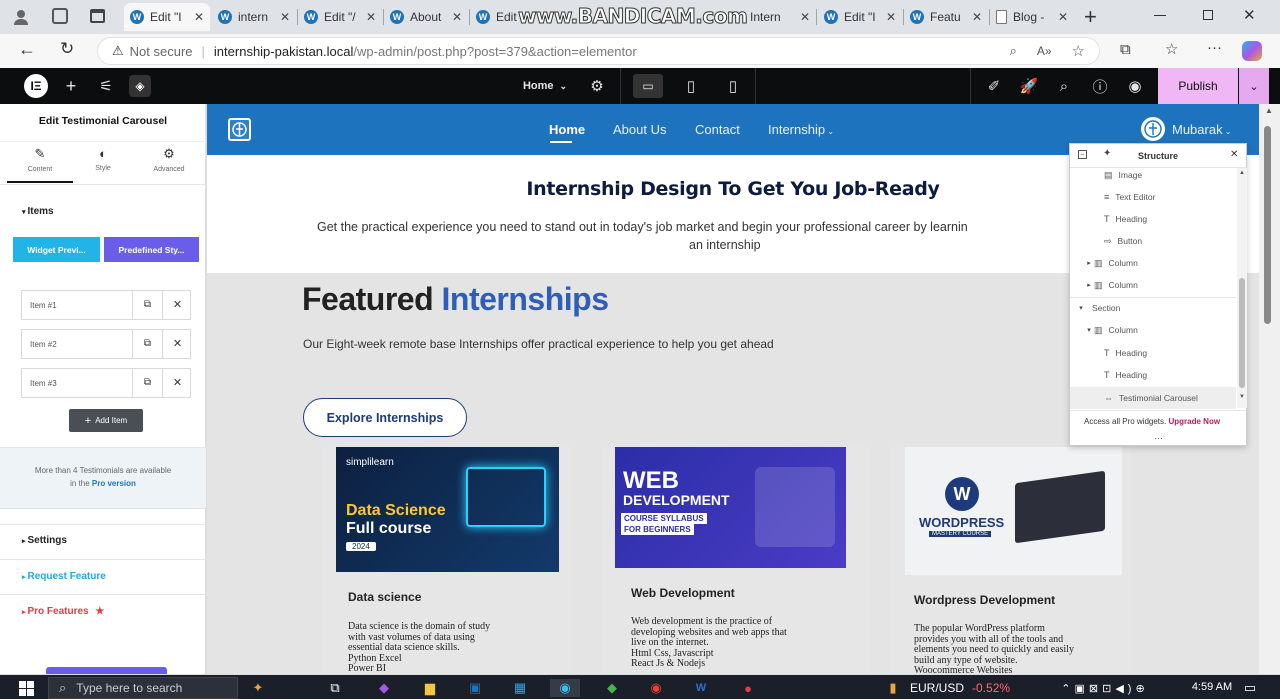  What do you see at coordinates (717, 129) in the screenshot?
I see `nav-contact: Contact` at bounding box center [717, 129].